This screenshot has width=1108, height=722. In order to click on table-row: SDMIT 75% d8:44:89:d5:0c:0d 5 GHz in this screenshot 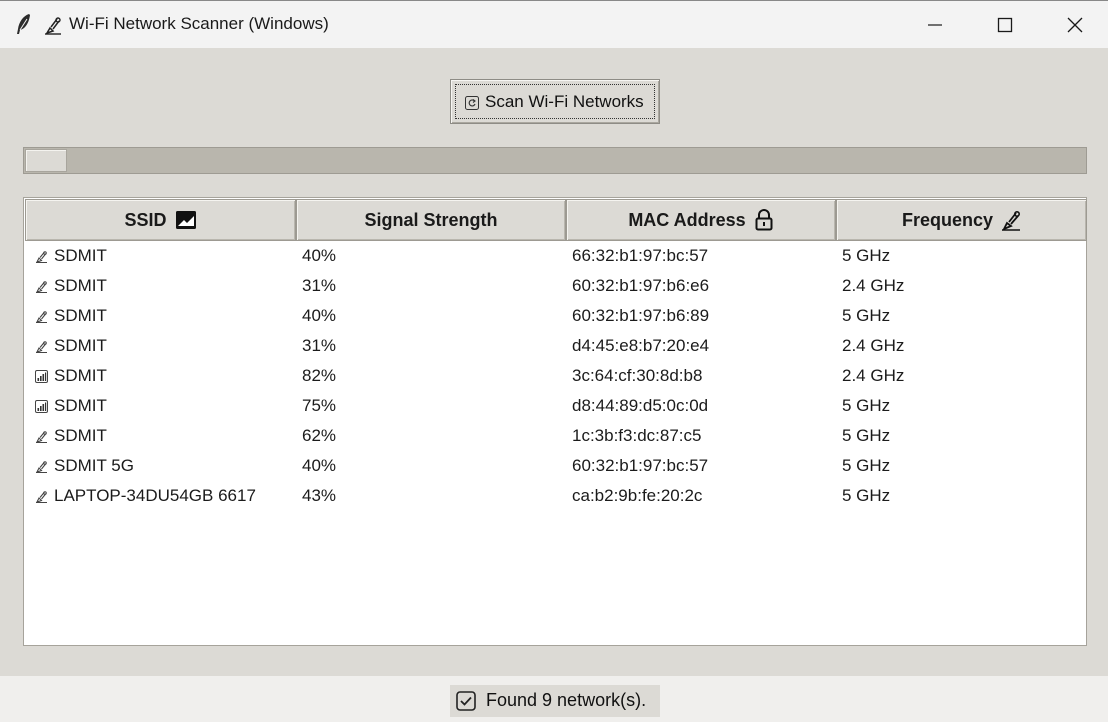, I will do `click(556, 406)`.